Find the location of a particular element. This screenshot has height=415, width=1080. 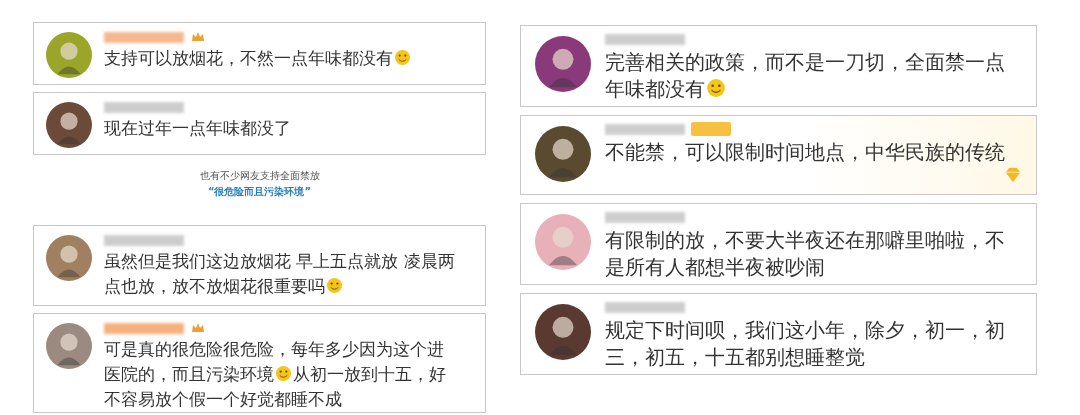

caption-quote: “很危险而且污染环境” is located at coordinates (259, 192).